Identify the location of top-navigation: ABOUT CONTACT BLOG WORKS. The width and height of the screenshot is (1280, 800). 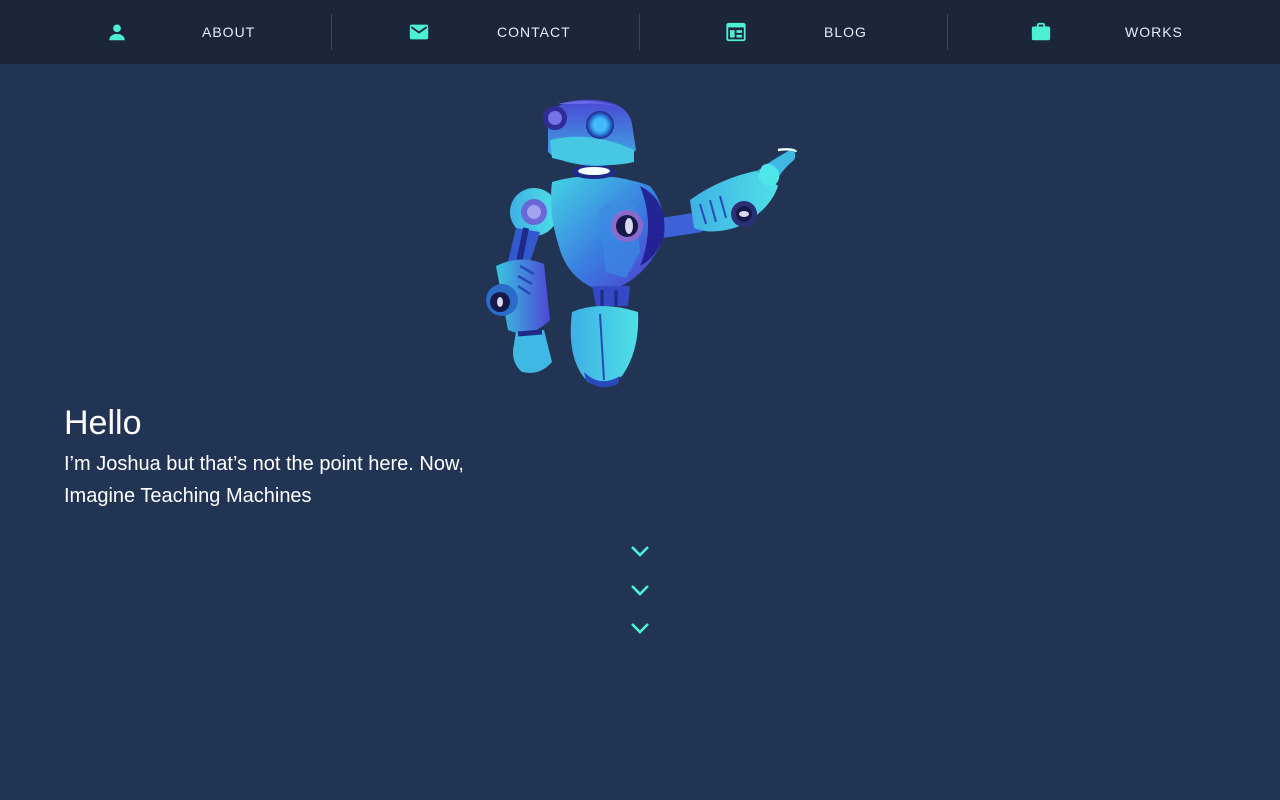
(640, 32).